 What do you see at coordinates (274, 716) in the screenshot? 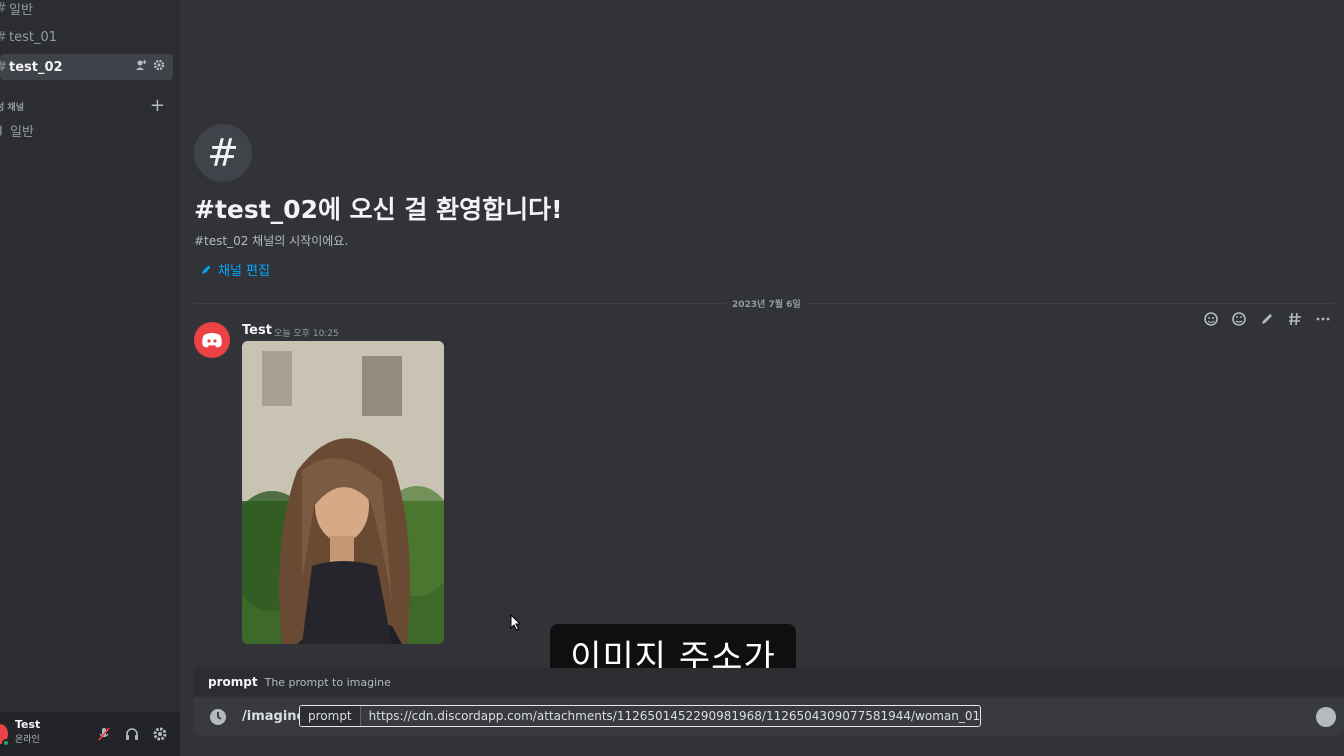
I see `slash-command-name: /imagine` at bounding box center [274, 716].